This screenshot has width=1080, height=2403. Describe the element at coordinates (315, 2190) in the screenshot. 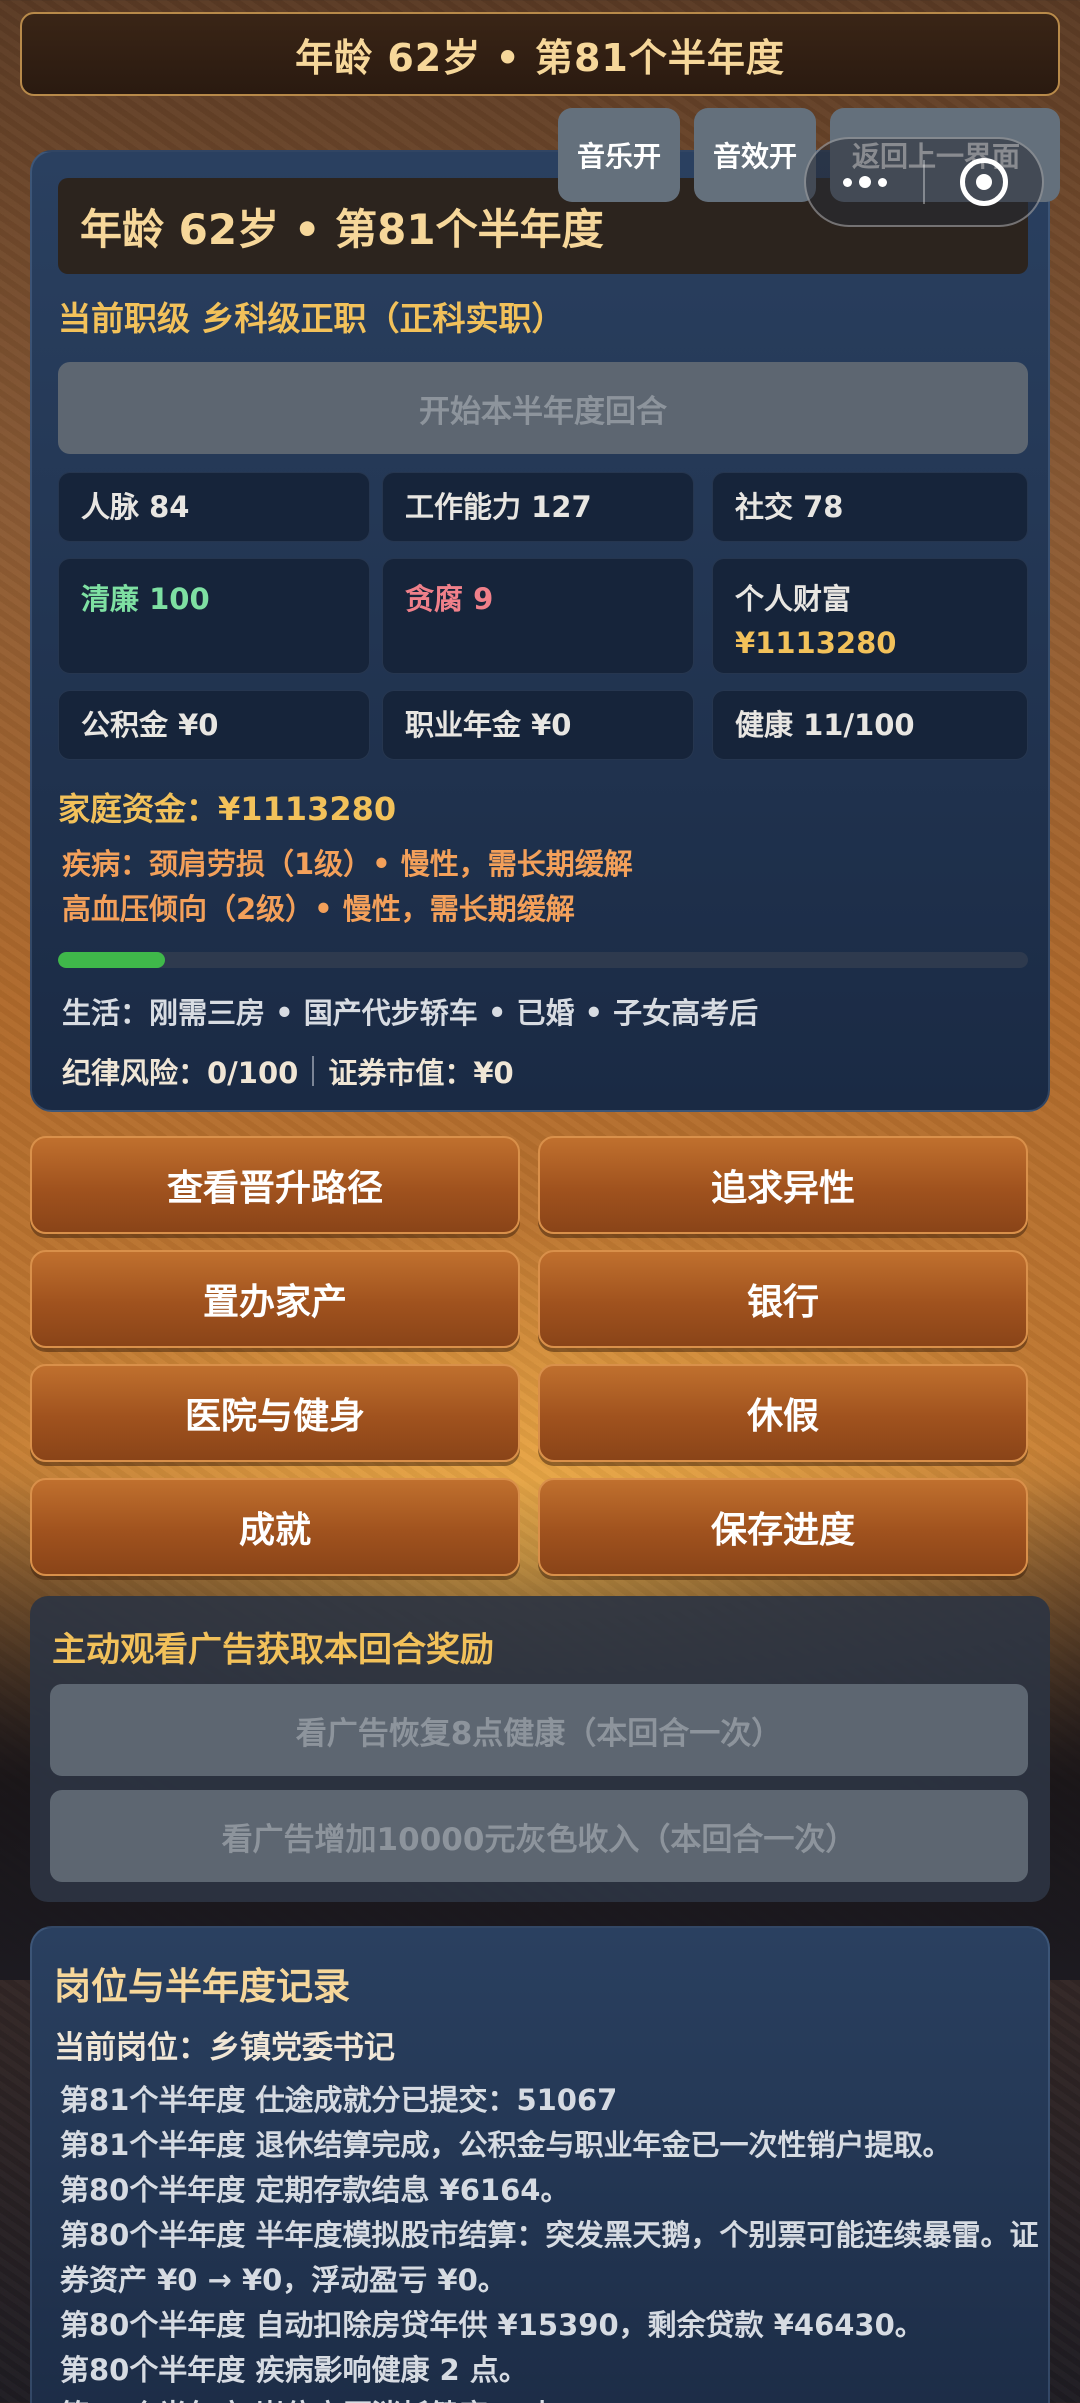

I see `record-entry: 第80个半年度 定期存款结息 ¥6164。` at that location.